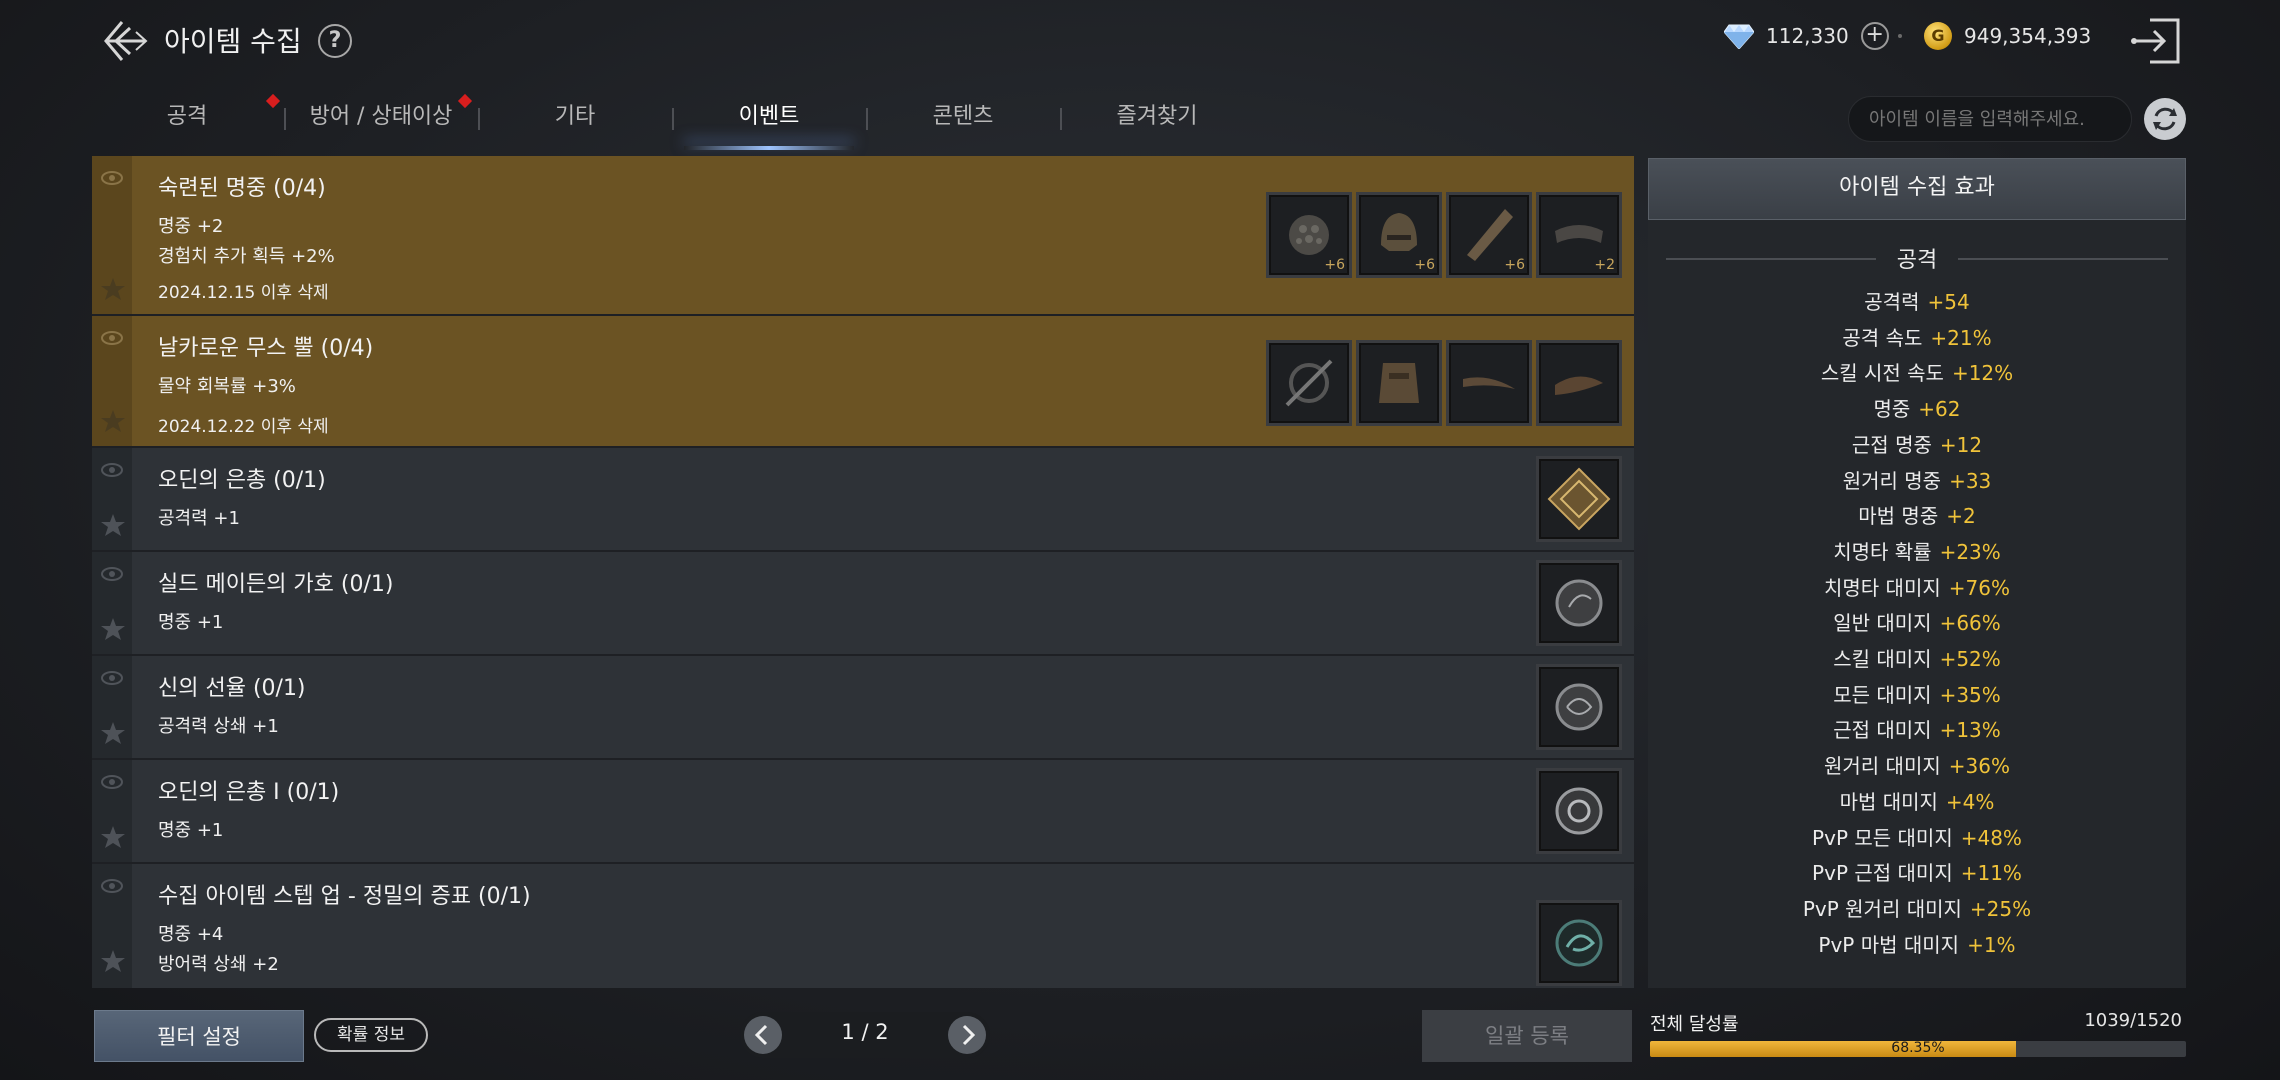  Describe the element at coordinates (1961, 337) in the screenshot. I see `effect-stat-value: +21%` at that location.